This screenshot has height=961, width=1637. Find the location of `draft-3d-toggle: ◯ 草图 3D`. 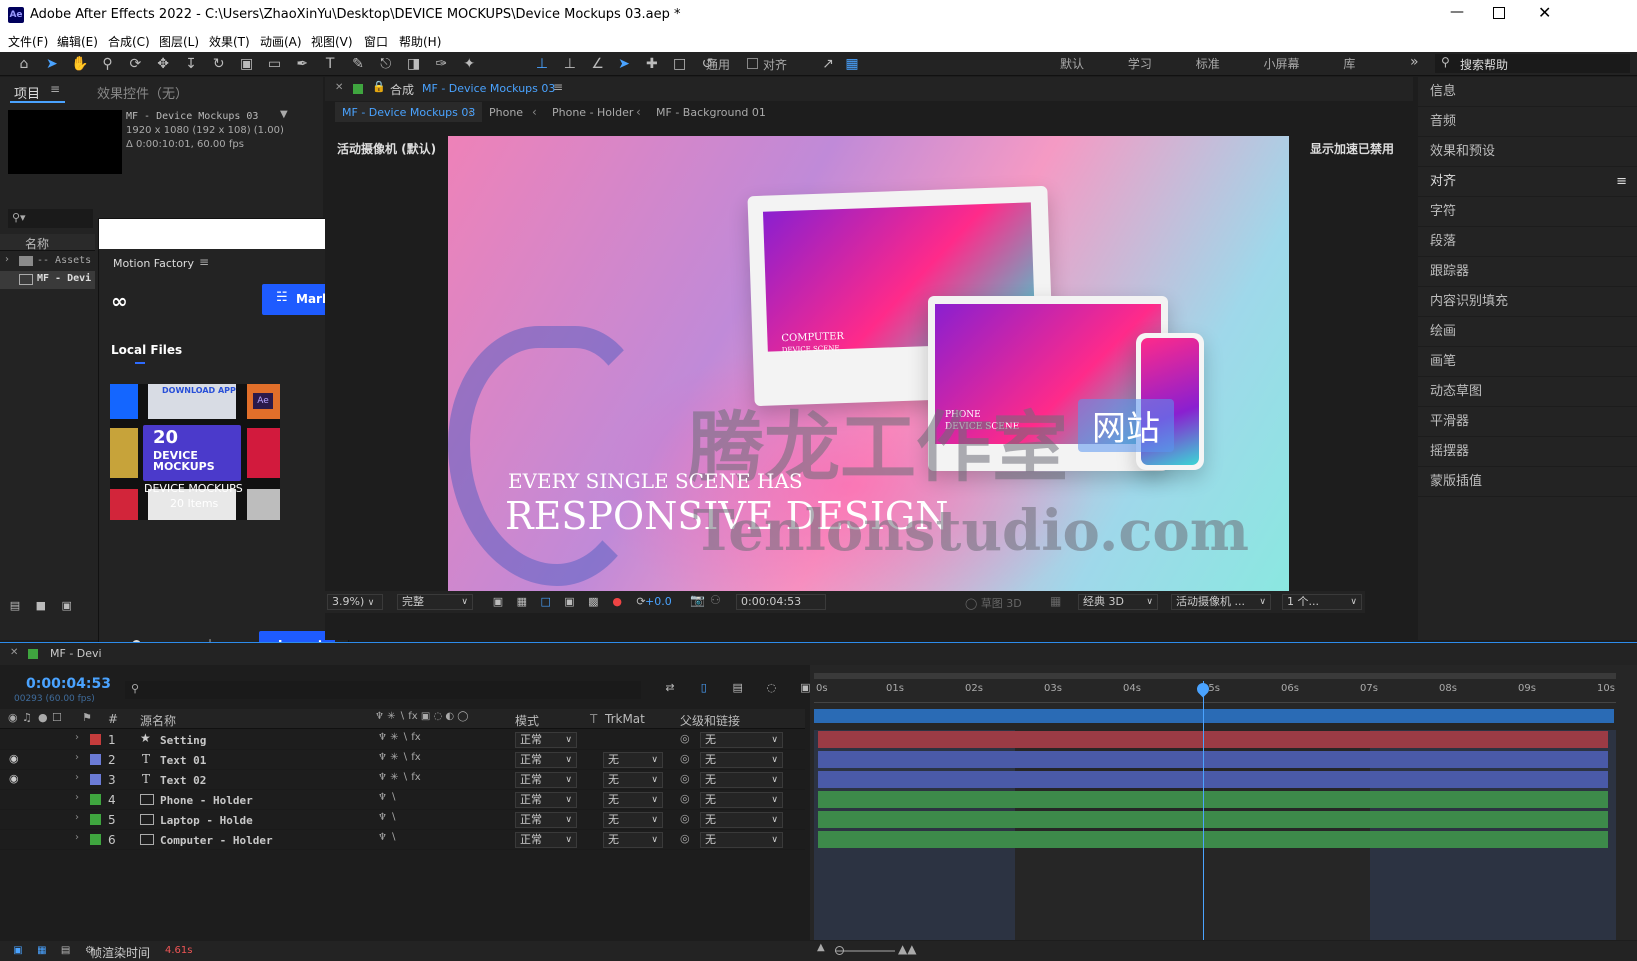

draft-3d-toggle: ◯ 草图 3D is located at coordinates (993, 603).